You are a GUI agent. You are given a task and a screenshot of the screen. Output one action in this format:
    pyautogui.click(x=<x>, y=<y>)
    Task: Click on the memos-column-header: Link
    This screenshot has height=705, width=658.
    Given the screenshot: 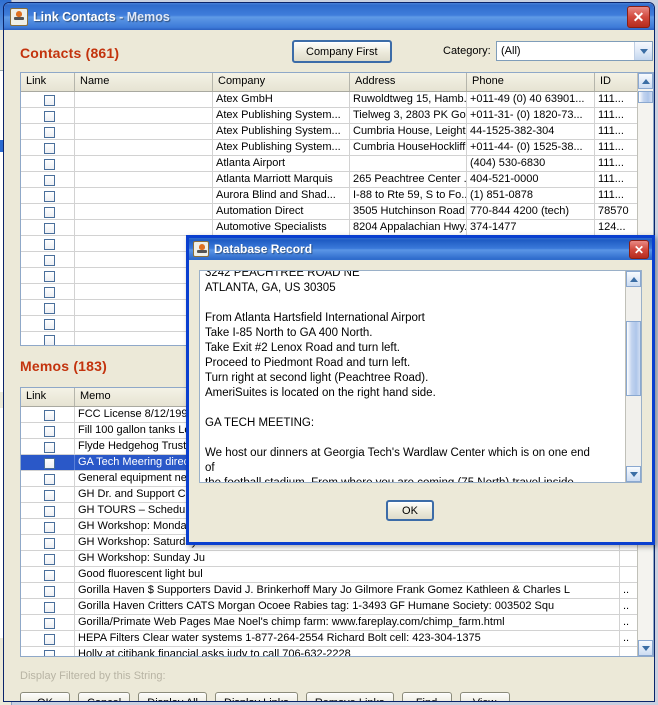 What is the action you would take?
    pyautogui.click(x=48, y=397)
    